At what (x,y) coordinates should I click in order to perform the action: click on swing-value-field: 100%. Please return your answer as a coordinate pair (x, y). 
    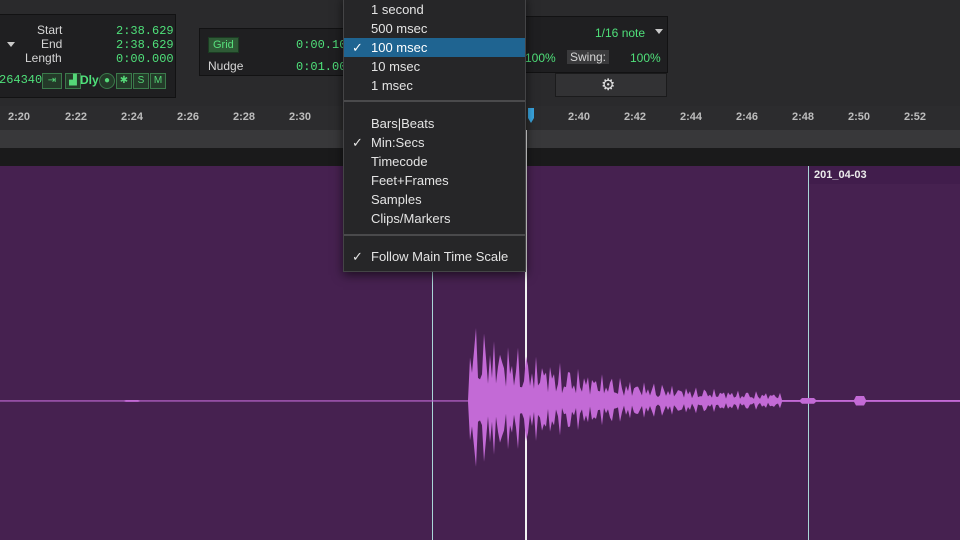
    Looking at the image, I should click on (645, 58).